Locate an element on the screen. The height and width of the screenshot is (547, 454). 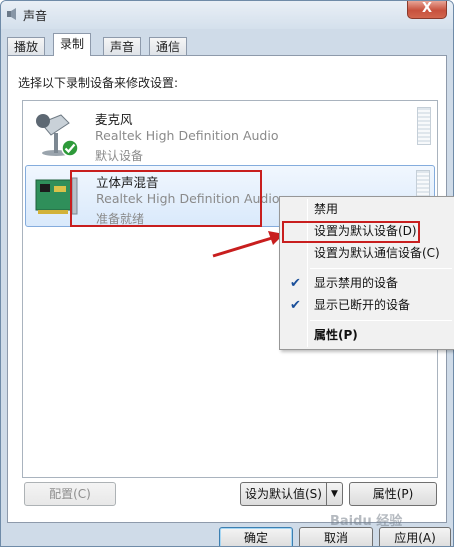
menu-item-set-default-device: 设置为默认设备(D) is located at coordinates (351, 232).